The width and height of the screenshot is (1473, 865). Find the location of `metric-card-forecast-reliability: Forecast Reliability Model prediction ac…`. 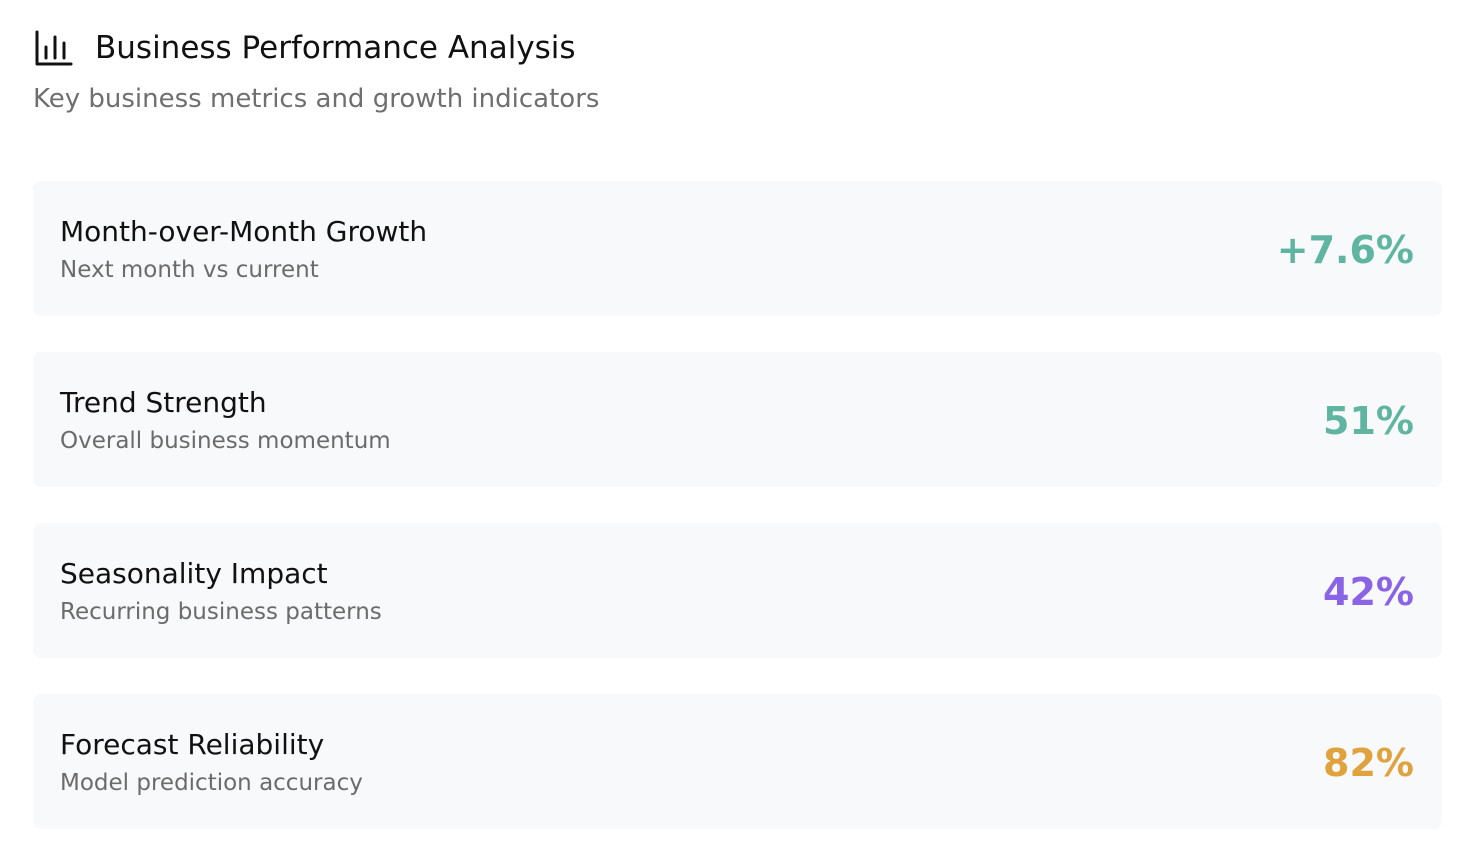

metric-card-forecast-reliability: Forecast Reliability Model prediction ac… is located at coordinates (737, 761).